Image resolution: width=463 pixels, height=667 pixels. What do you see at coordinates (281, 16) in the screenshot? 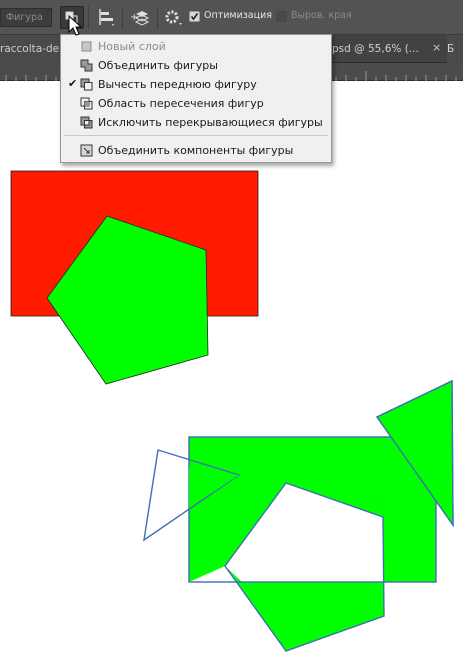
I see `antialias-checkbox` at bounding box center [281, 16].